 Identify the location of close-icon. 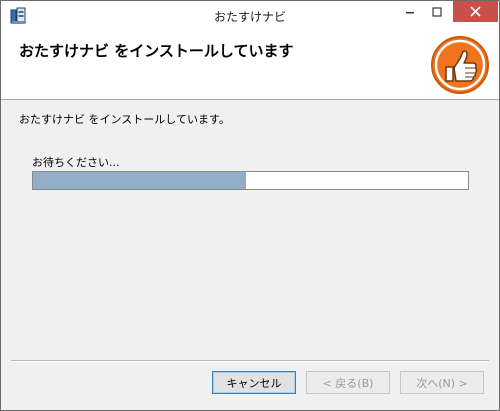
(475, 11).